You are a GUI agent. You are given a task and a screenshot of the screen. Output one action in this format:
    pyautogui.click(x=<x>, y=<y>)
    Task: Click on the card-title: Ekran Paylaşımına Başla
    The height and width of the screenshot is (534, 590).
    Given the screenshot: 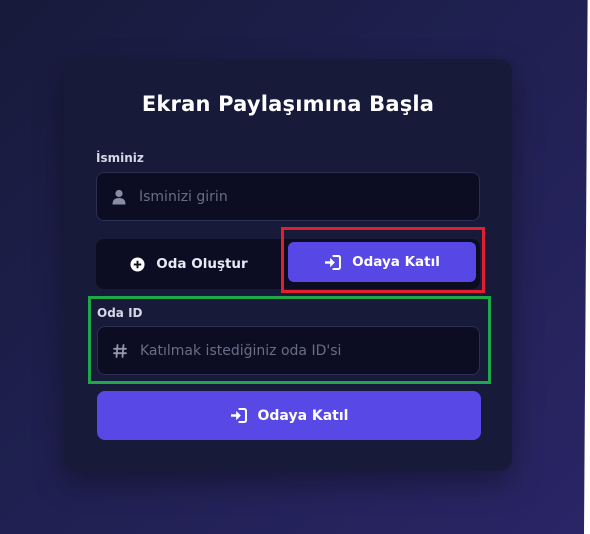 What is the action you would take?
    pyautogui.click(x=288, y=104)
    